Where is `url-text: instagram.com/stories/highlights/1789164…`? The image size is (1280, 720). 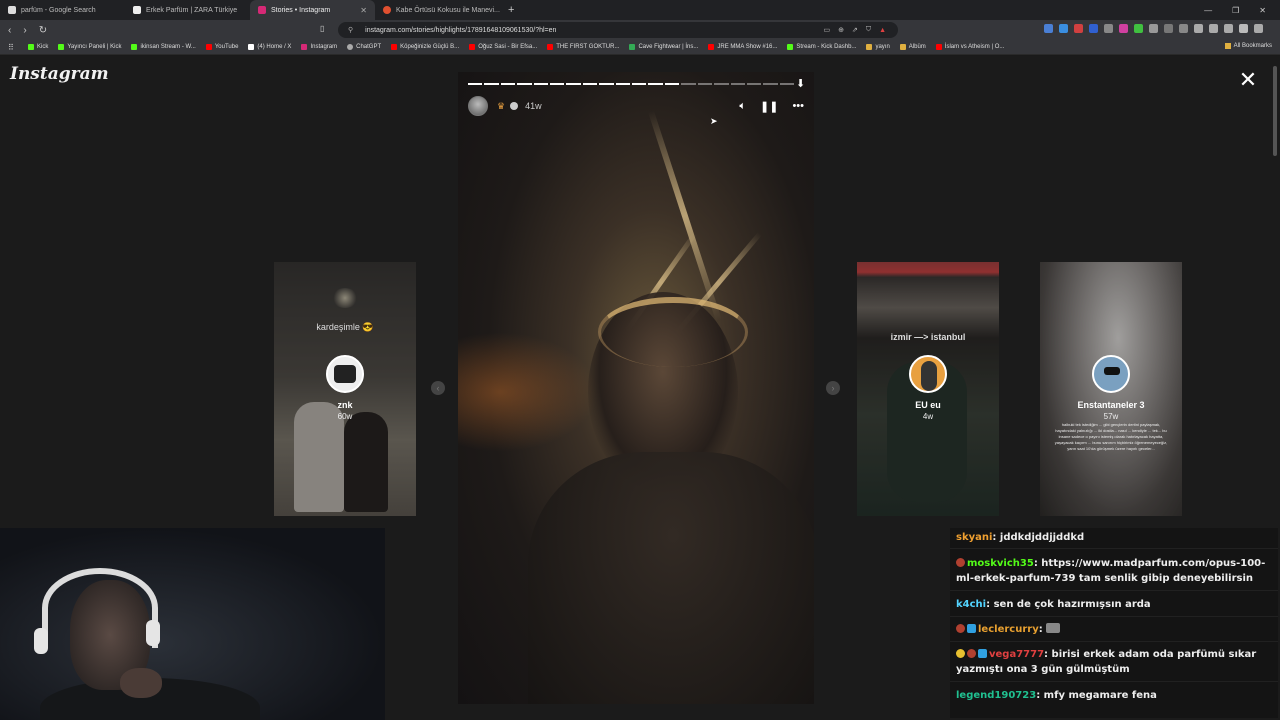 url-text: instagram.com/stories/highlights/1789164… is located at coordinates (460, 30).